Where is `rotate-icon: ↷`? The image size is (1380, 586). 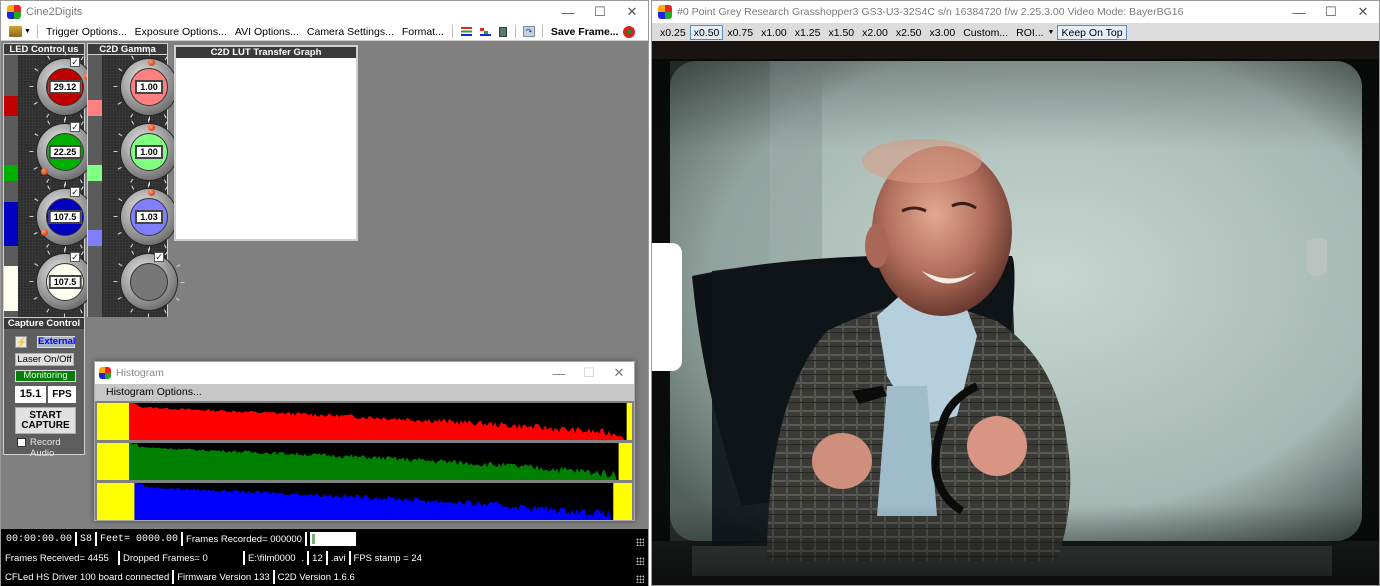 rotate-icon: ↷ is located at coordinates (528, 31).